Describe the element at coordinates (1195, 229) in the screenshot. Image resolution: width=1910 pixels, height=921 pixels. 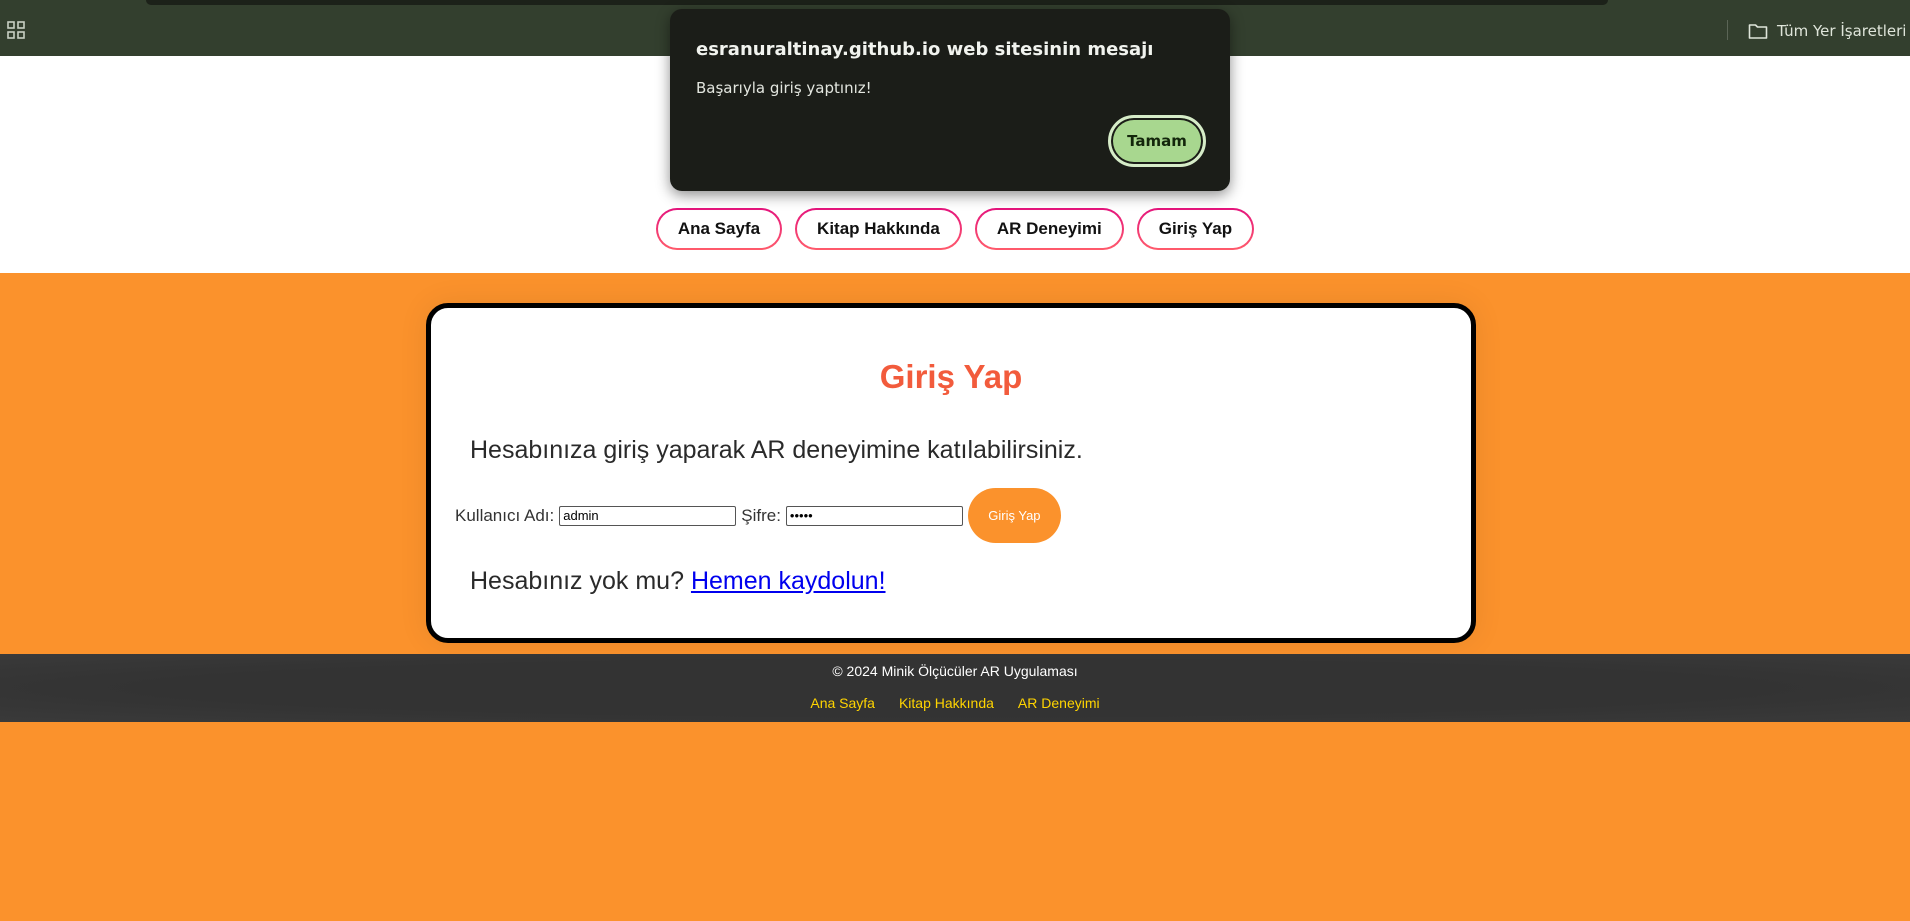
I see `nav-login-button: Giriş Yap` at that location.